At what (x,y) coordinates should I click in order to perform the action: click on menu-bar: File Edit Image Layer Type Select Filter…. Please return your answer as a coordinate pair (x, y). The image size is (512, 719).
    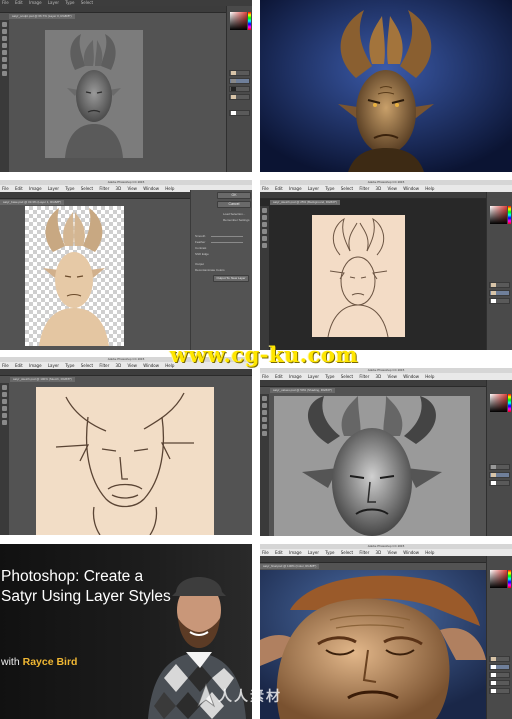
    Looking at the image, I should click on (386, 188).